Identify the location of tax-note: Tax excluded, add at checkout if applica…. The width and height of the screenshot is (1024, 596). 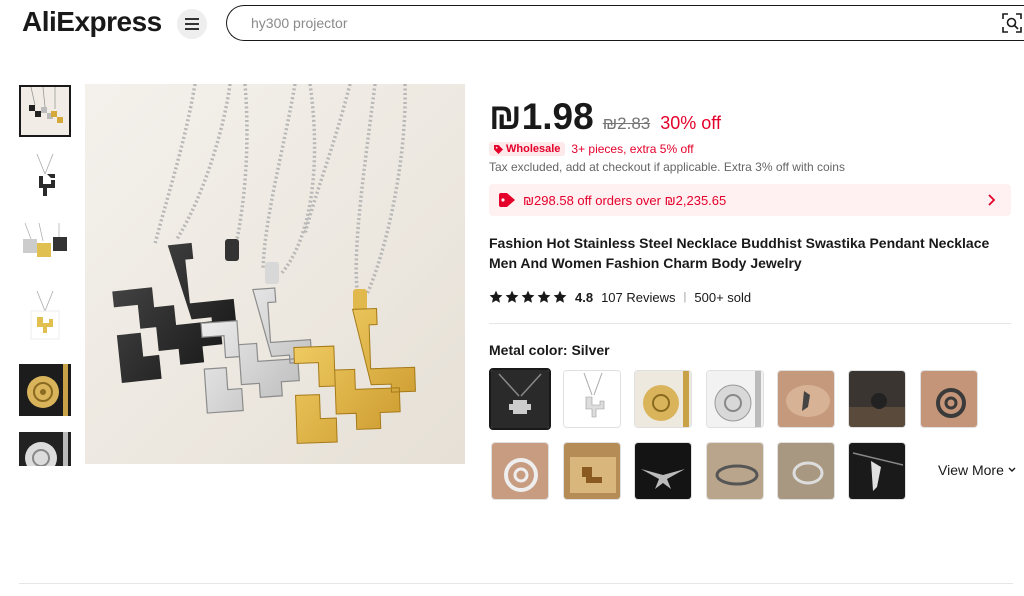
(667, 167).